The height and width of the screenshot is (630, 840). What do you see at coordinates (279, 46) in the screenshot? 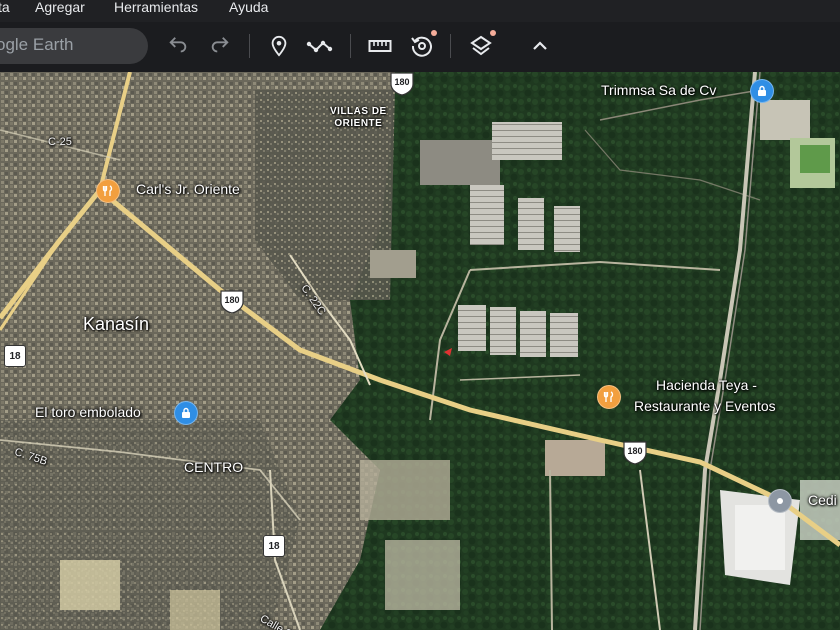
I see `placemark-icon` at bounding box center [279, 46].